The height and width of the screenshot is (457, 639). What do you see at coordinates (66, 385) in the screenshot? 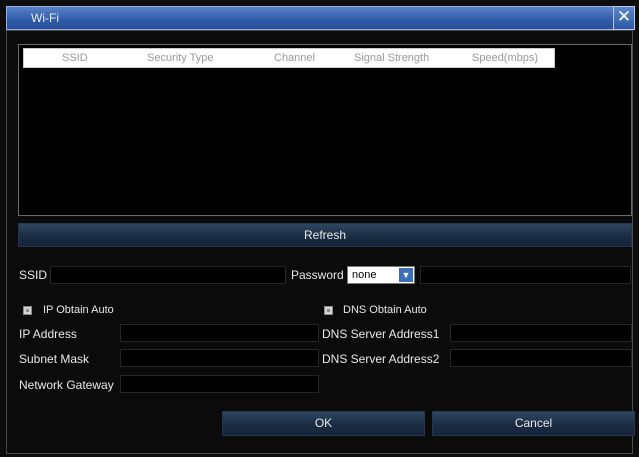
I see `network-gateway-label: Network Gateway` at bounding box center [66, 385].